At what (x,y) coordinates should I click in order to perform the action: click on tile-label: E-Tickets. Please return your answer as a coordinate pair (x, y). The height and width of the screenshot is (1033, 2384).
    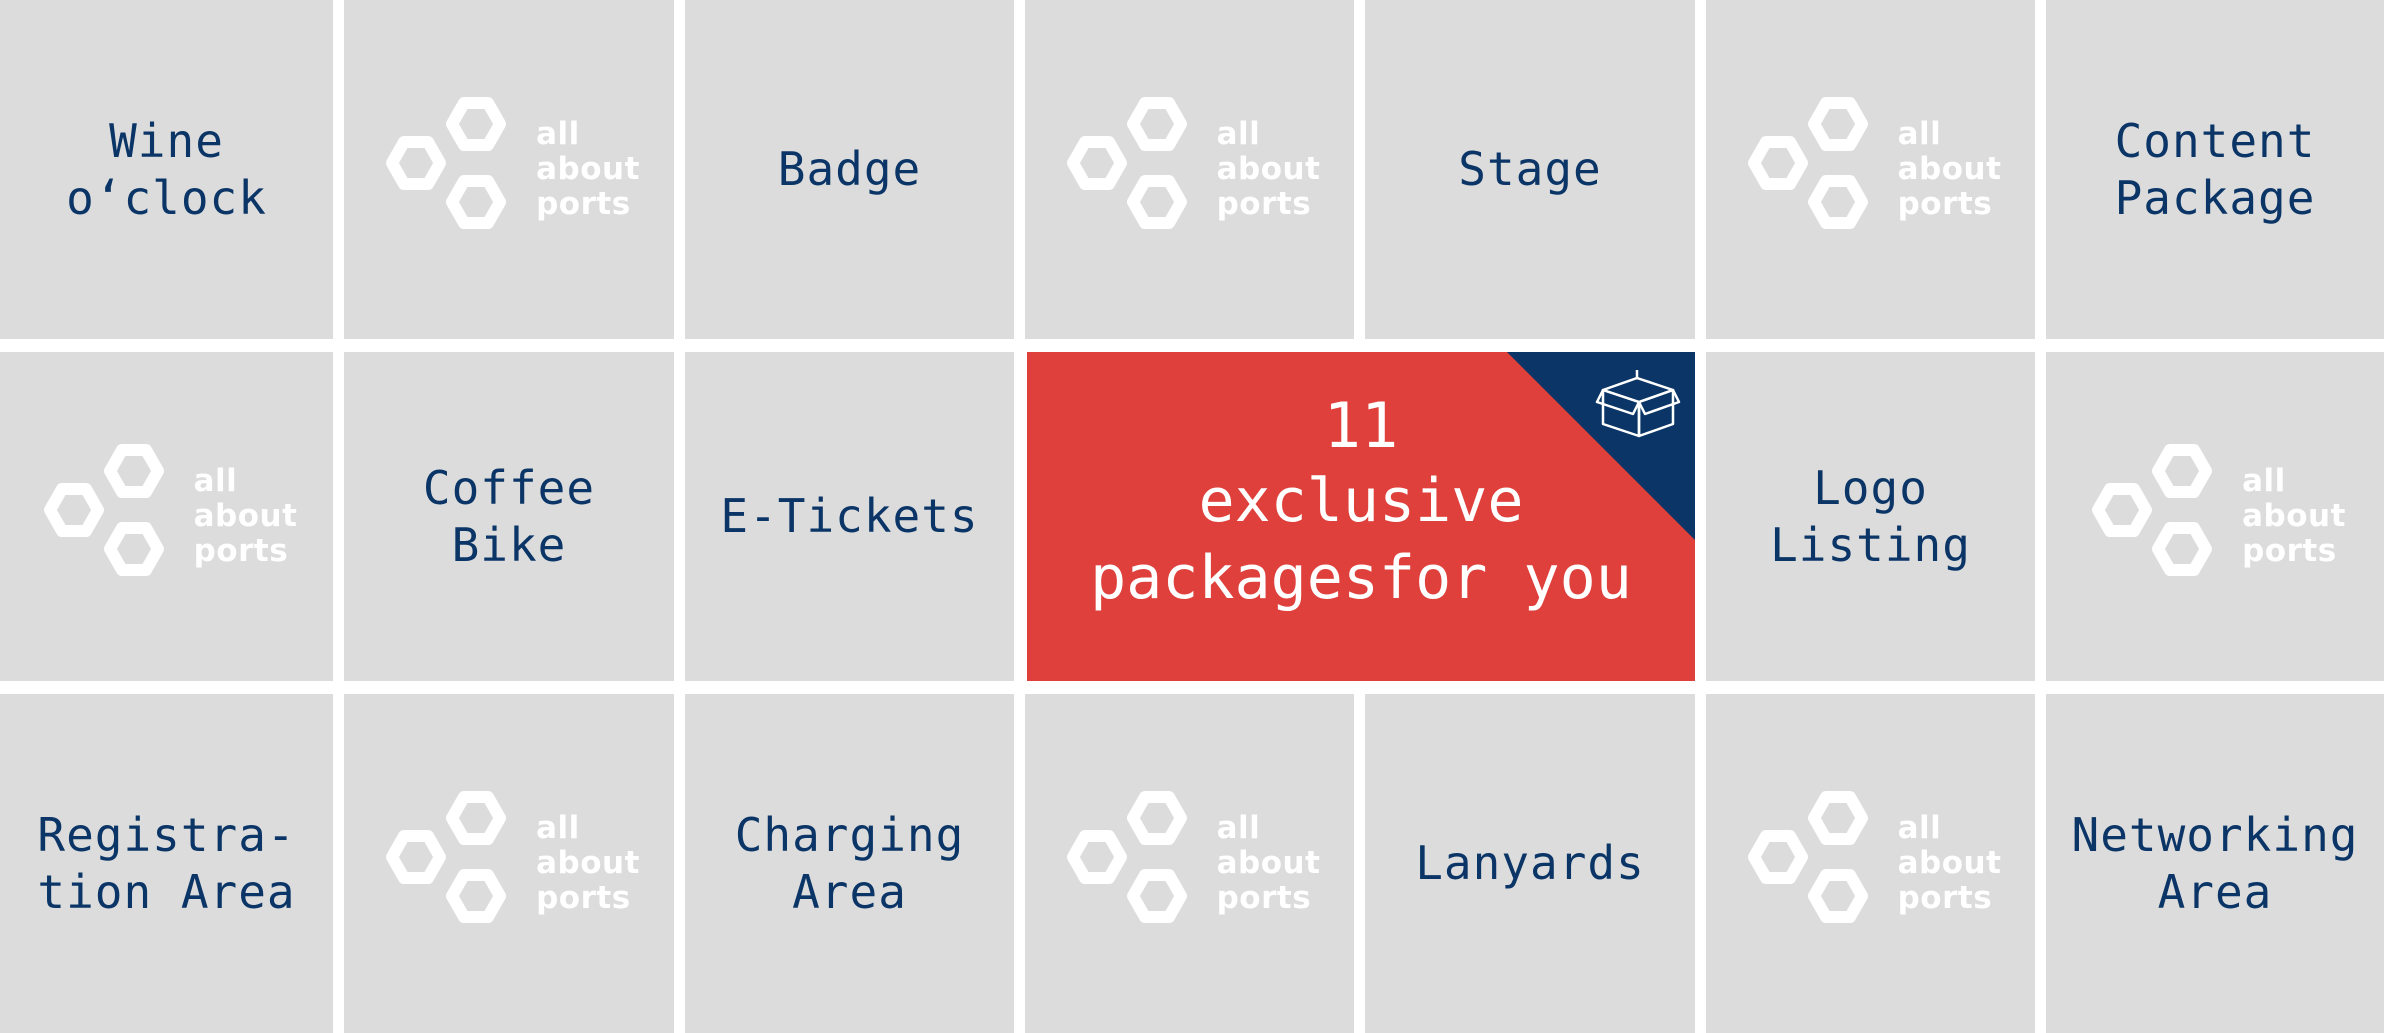
    Looking at the image, I should click on (849, 516).